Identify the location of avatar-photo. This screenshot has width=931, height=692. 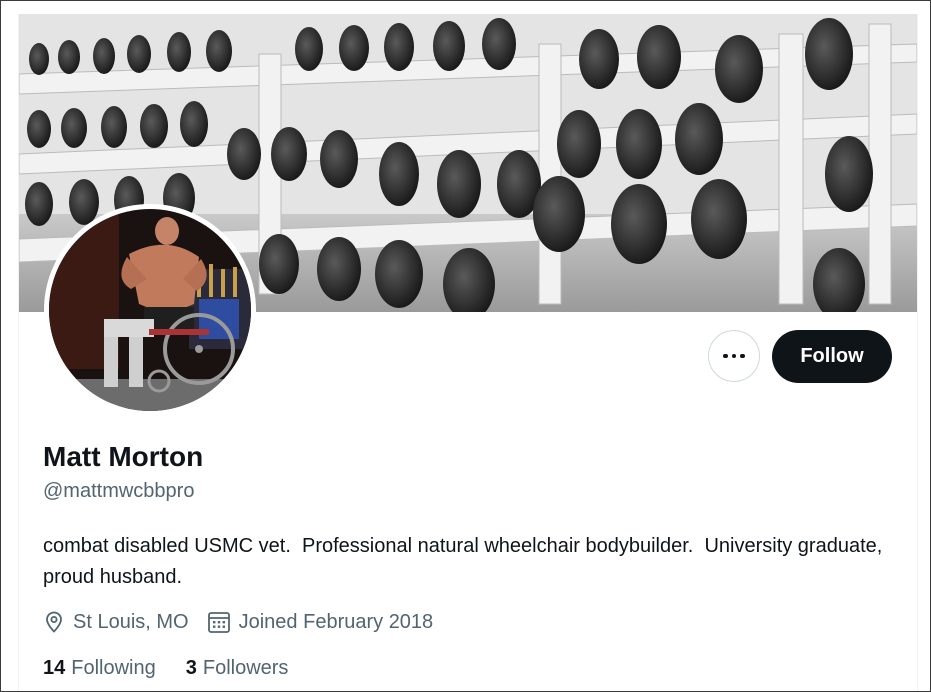
(150, 310).